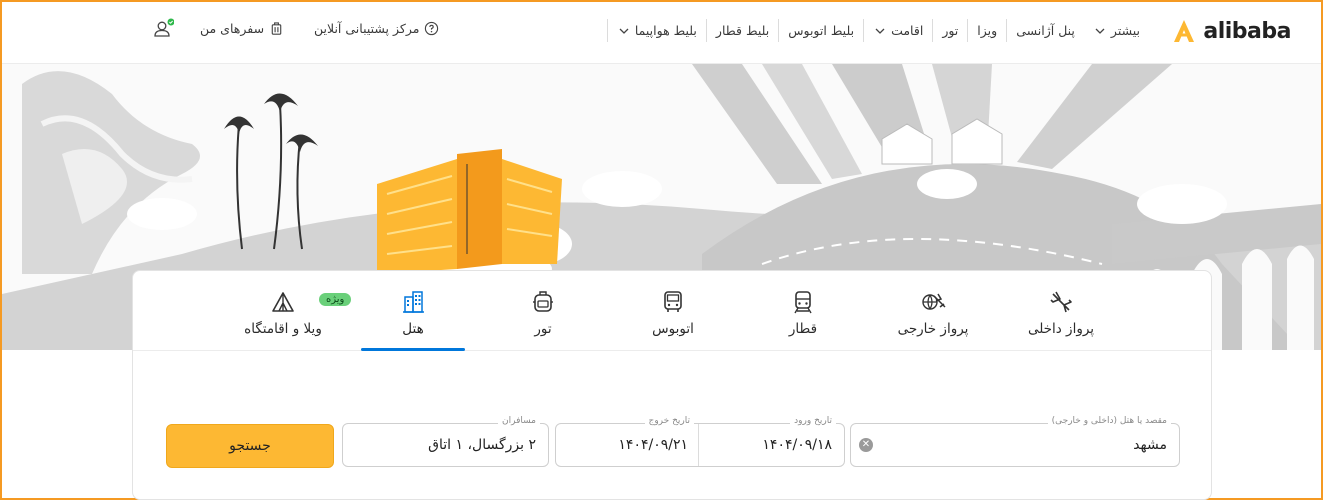 This screenshot has width=1323, height=500. I want to click on nav-item-label: ویزا, so click(987, 30).